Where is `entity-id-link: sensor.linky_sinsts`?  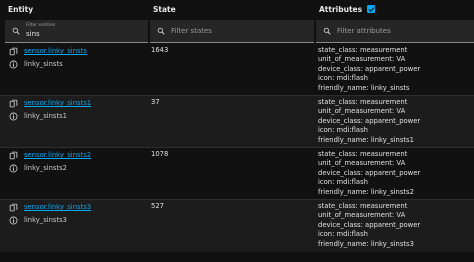 entity-id-link: sensor.linky_sinsts is located at coordinates (55, 51).